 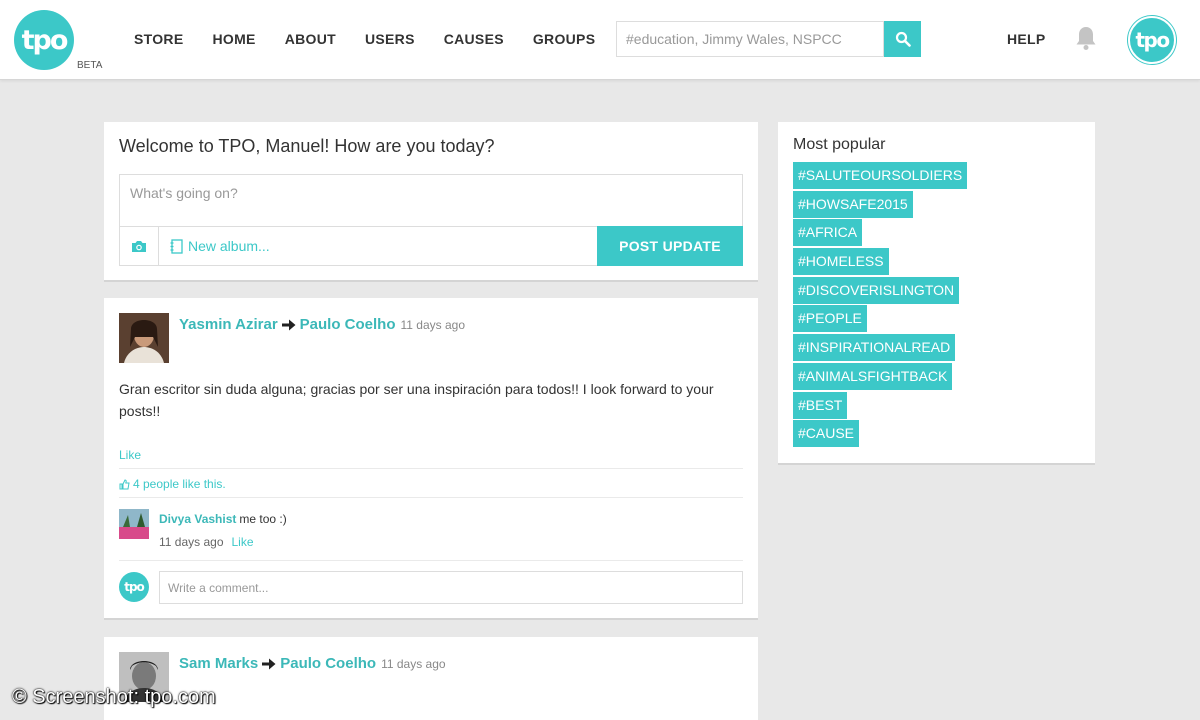 What do you see at coordinates (124, 483) in the screenshot?
I see `thumbs-up-icon` at bounding box center [124, 483].